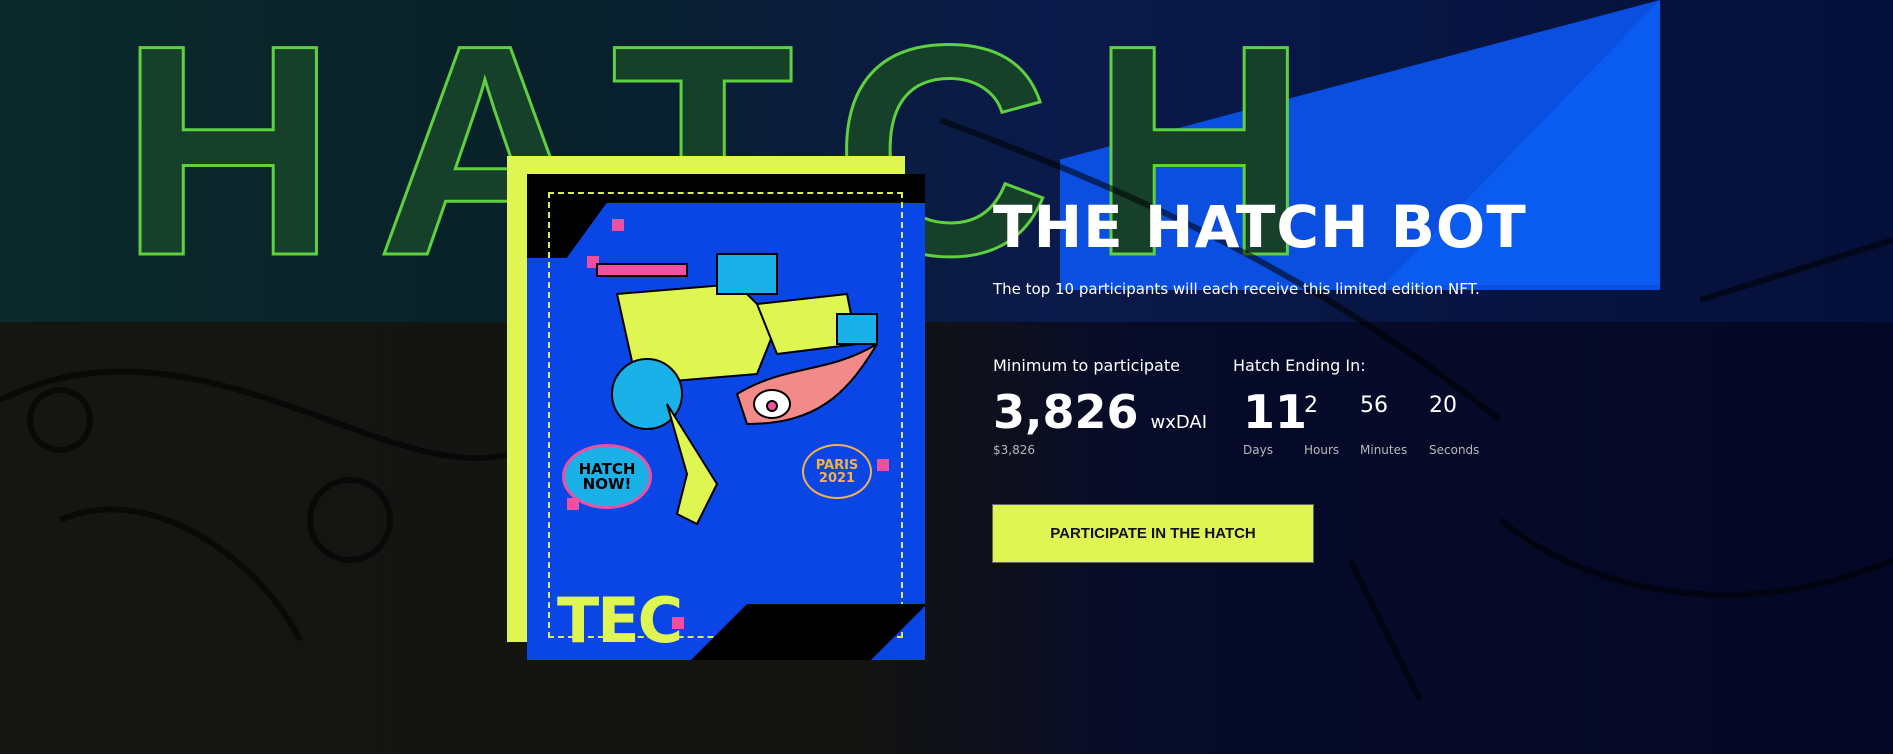  Describe the element at coordinates (1321, 421) in the screenshot. I see `countdown-hours: 2 Hours` at that location.